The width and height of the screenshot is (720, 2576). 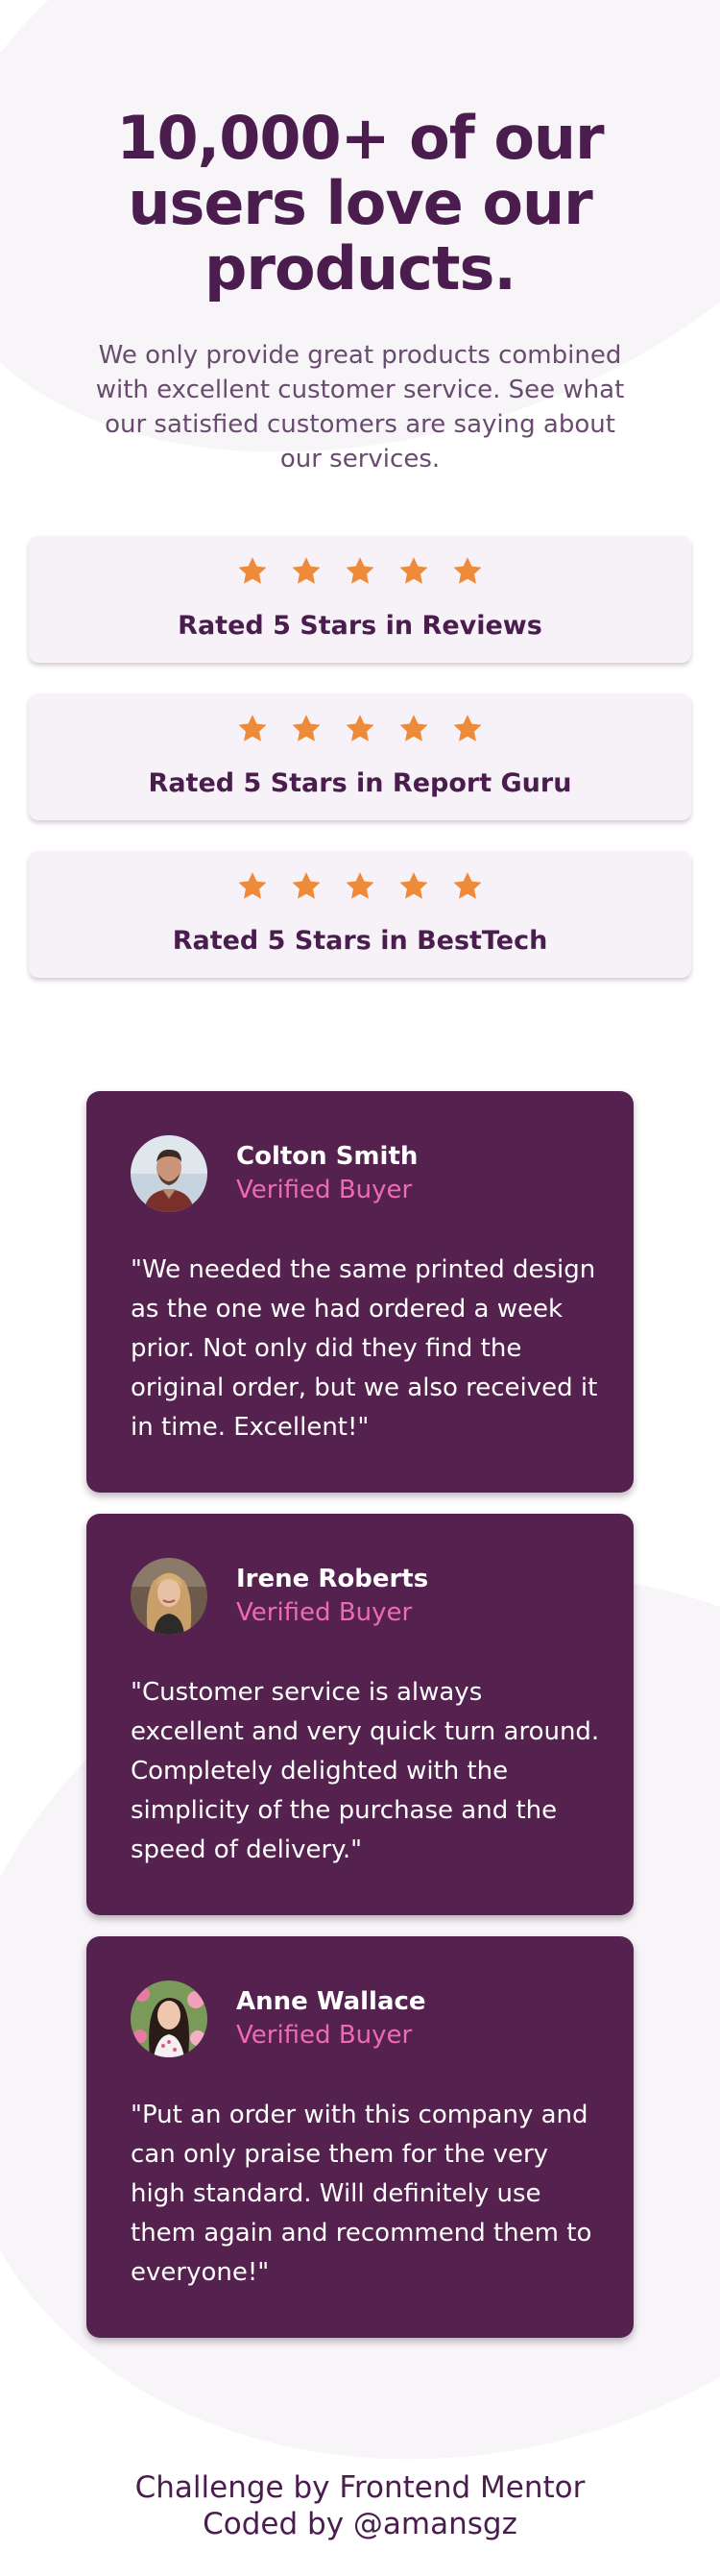 I want to click on hero-title: 10,000+ of our users love our products., so click(x=360, y=204).